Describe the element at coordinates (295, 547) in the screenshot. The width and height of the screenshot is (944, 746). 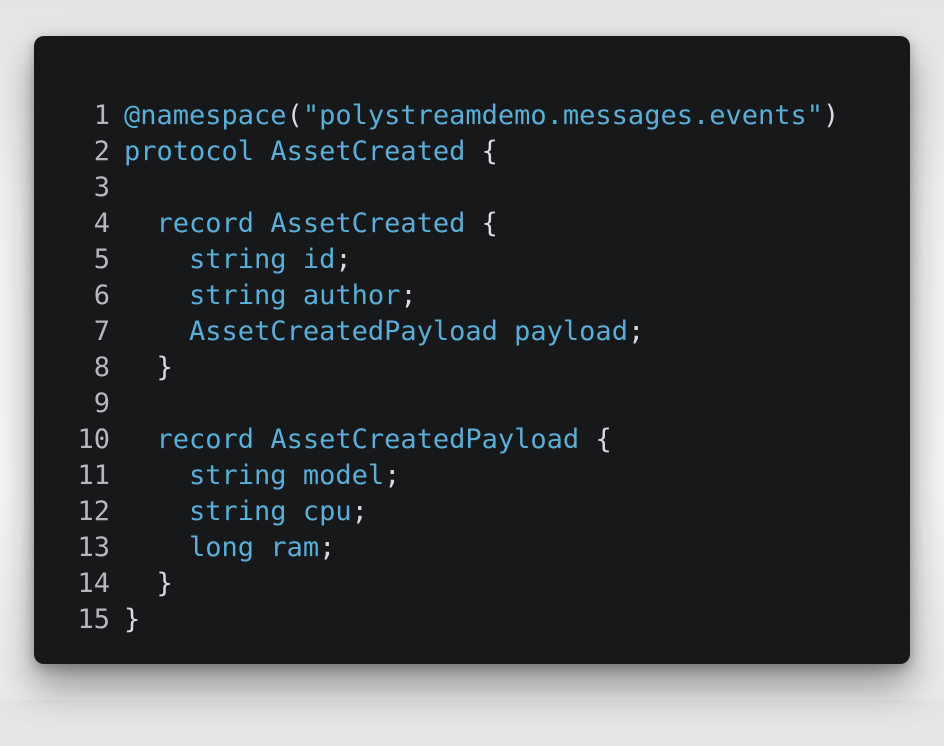
I see `field-name: ram` at that location.